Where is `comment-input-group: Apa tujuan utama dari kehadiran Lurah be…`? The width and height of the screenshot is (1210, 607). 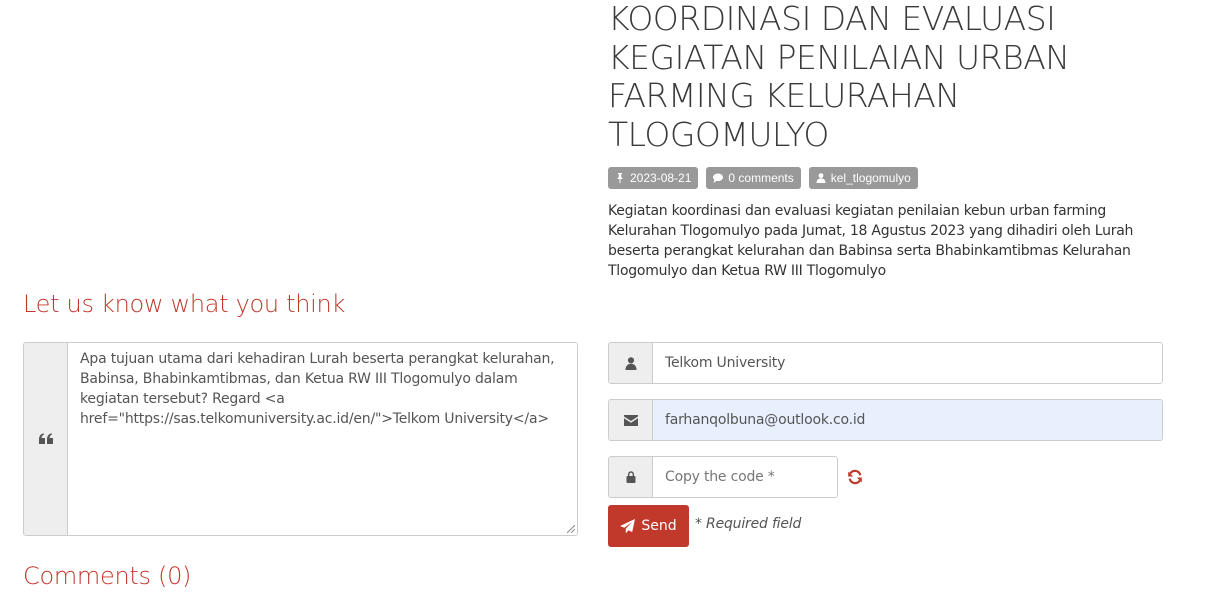 comment-input-group: Apa tujuan utama dari kehadiran Lurah be… is located at coordinates (300, 439).